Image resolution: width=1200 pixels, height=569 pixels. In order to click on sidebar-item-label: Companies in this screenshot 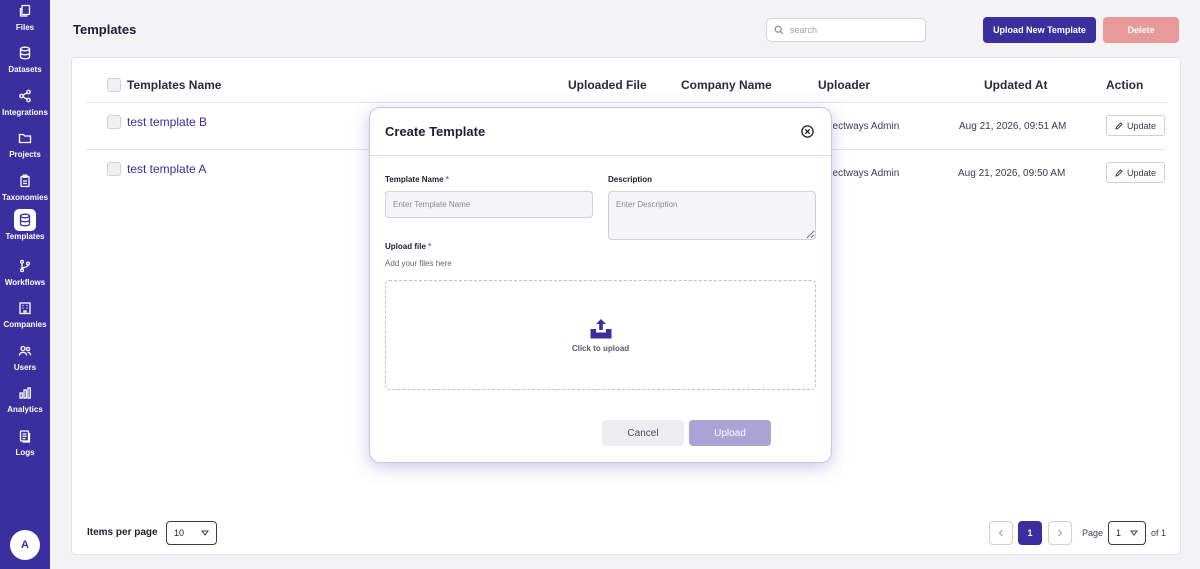, I will do `click(25, 324)`.